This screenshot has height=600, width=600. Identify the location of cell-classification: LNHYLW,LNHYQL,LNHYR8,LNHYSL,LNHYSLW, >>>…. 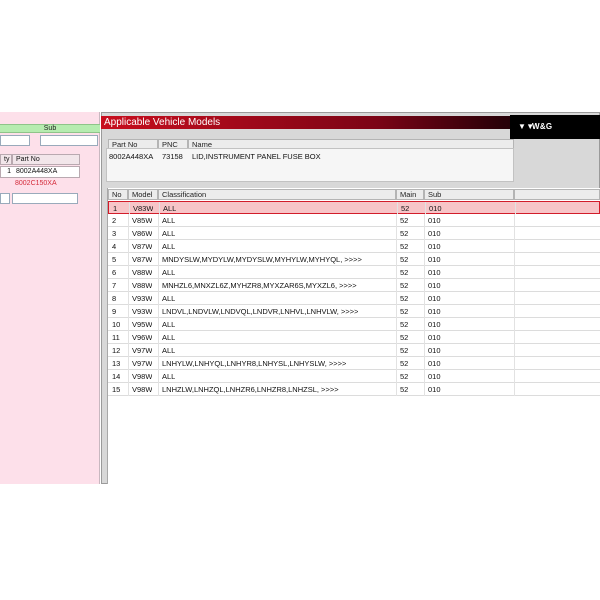
(254, 363).